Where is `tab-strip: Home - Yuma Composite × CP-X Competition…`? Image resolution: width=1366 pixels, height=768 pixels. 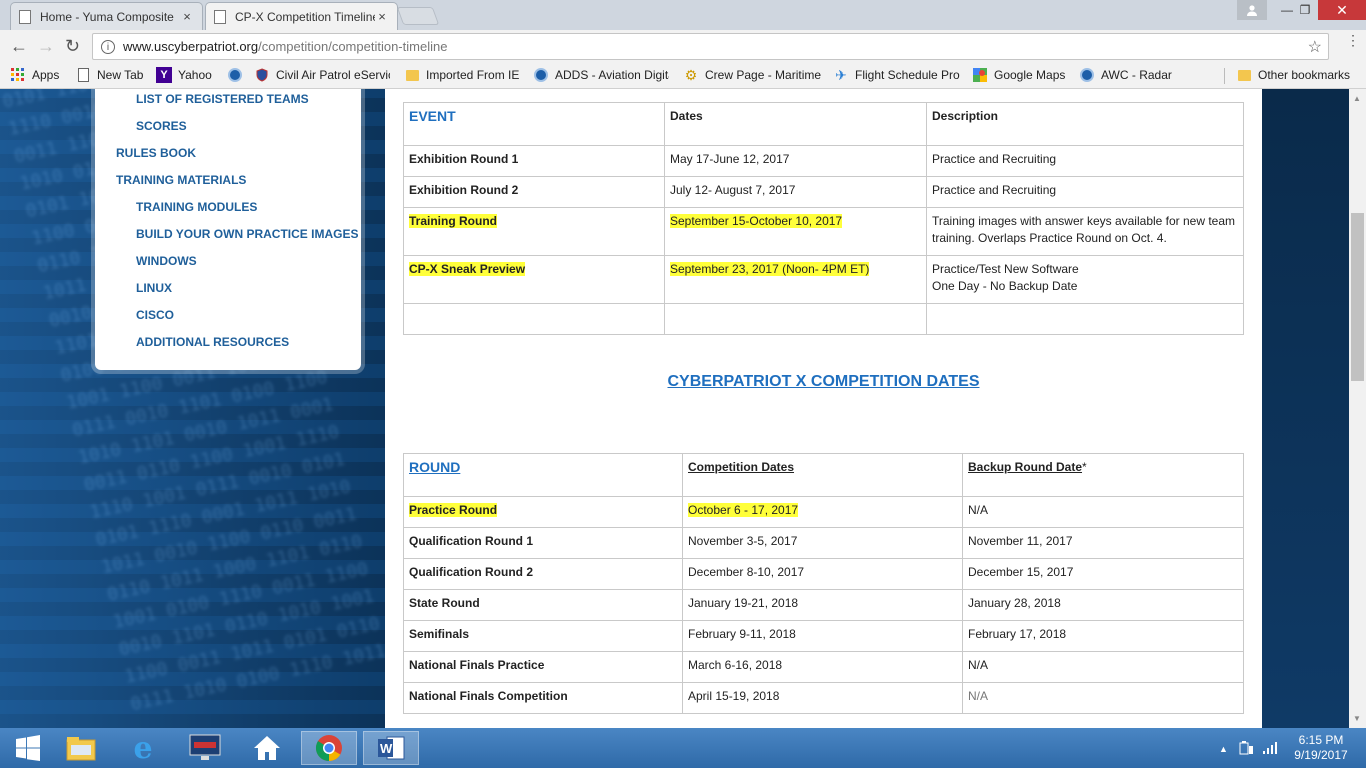
tab-strip: Home - Yuma Composite × CP-X Competition… is located at coordinates (683, 15).